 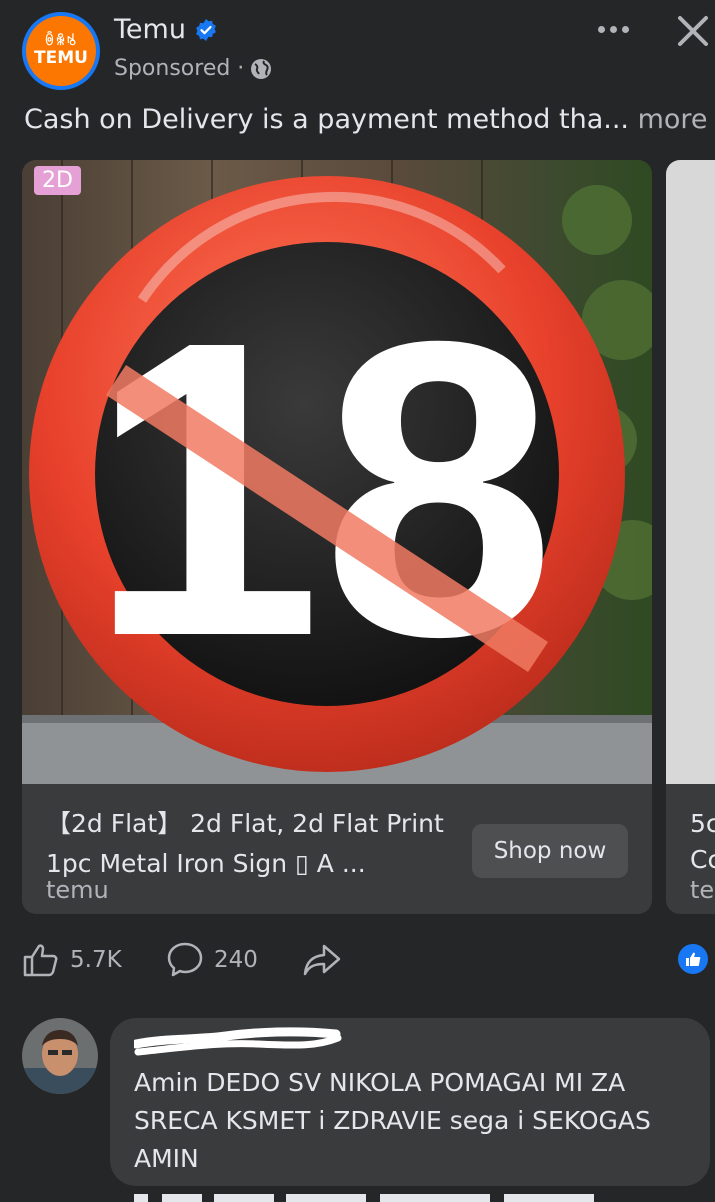 I want to click on comment-author-redacted, so click(x=238, y=1041).